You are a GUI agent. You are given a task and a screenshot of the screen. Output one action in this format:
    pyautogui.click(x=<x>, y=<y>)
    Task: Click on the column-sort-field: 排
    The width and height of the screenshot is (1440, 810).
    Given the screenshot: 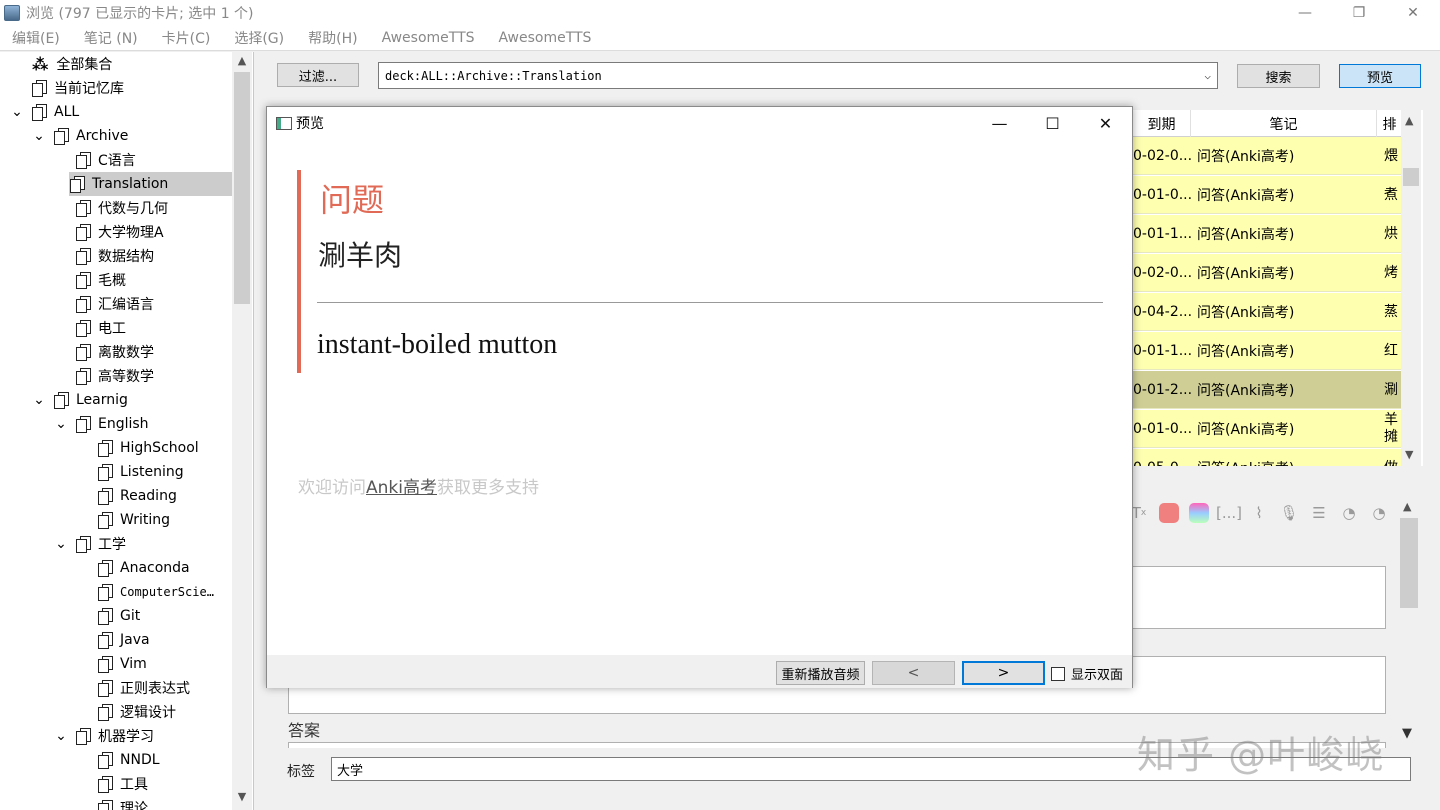 What is the action you would take?
    pyautogui.click(x=1390, y=123)
    